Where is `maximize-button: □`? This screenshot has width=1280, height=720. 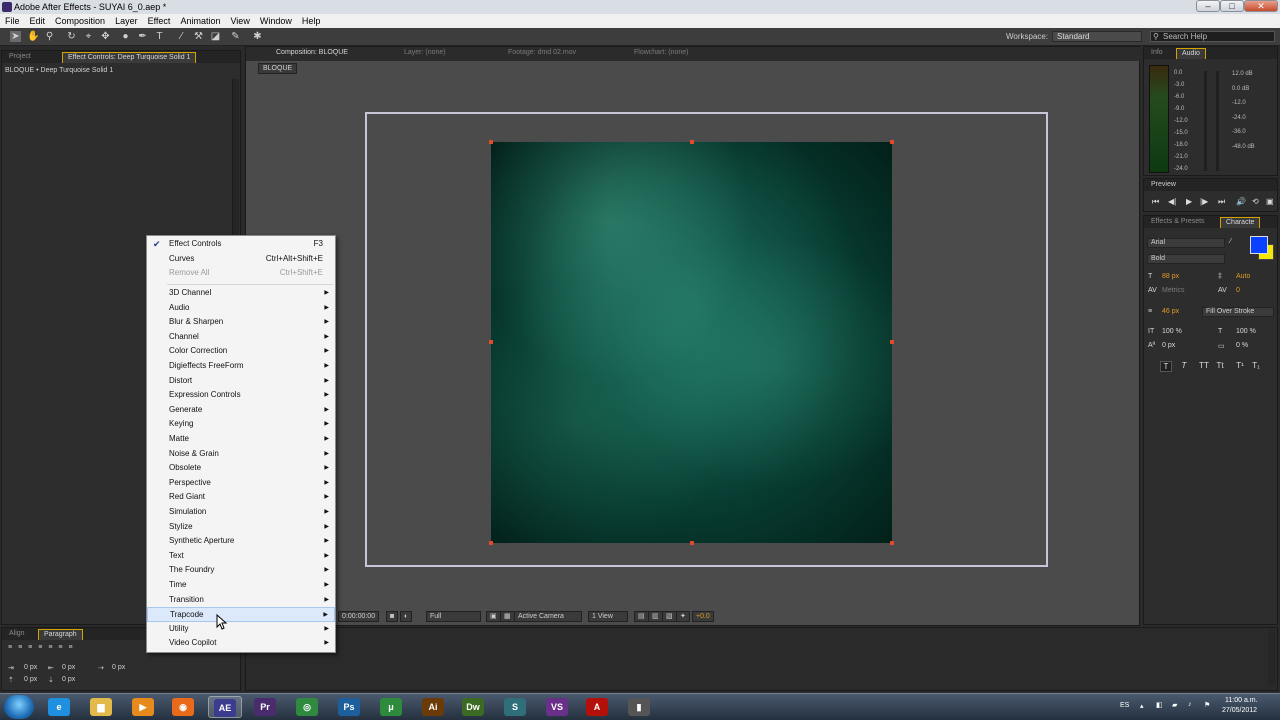 maximize-button: □ is located at coordinates (1232, 6).